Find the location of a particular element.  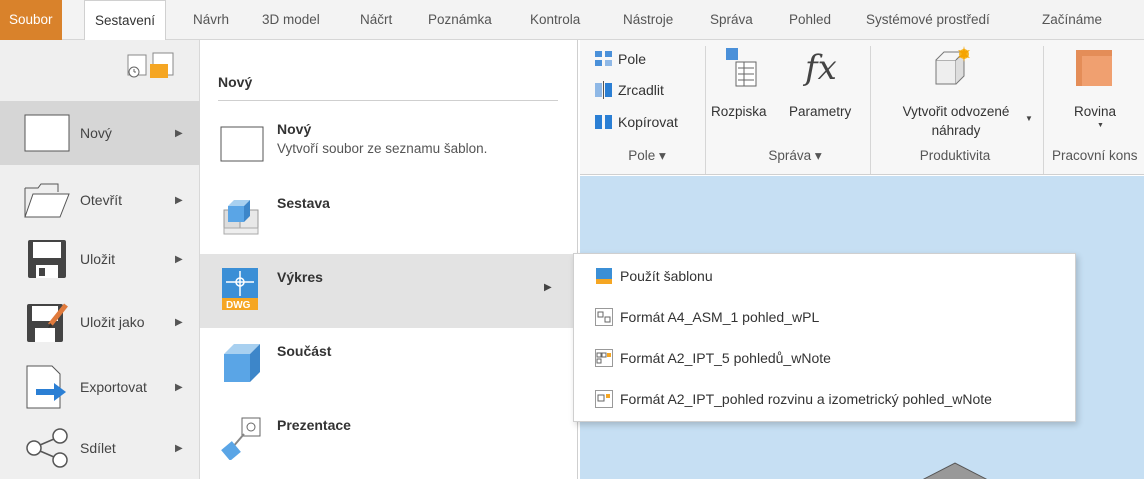

flyout-item-a2-ipt-5: Formát A2_IPT_5 pohledů_wNote is located at coordinates (712, 358).